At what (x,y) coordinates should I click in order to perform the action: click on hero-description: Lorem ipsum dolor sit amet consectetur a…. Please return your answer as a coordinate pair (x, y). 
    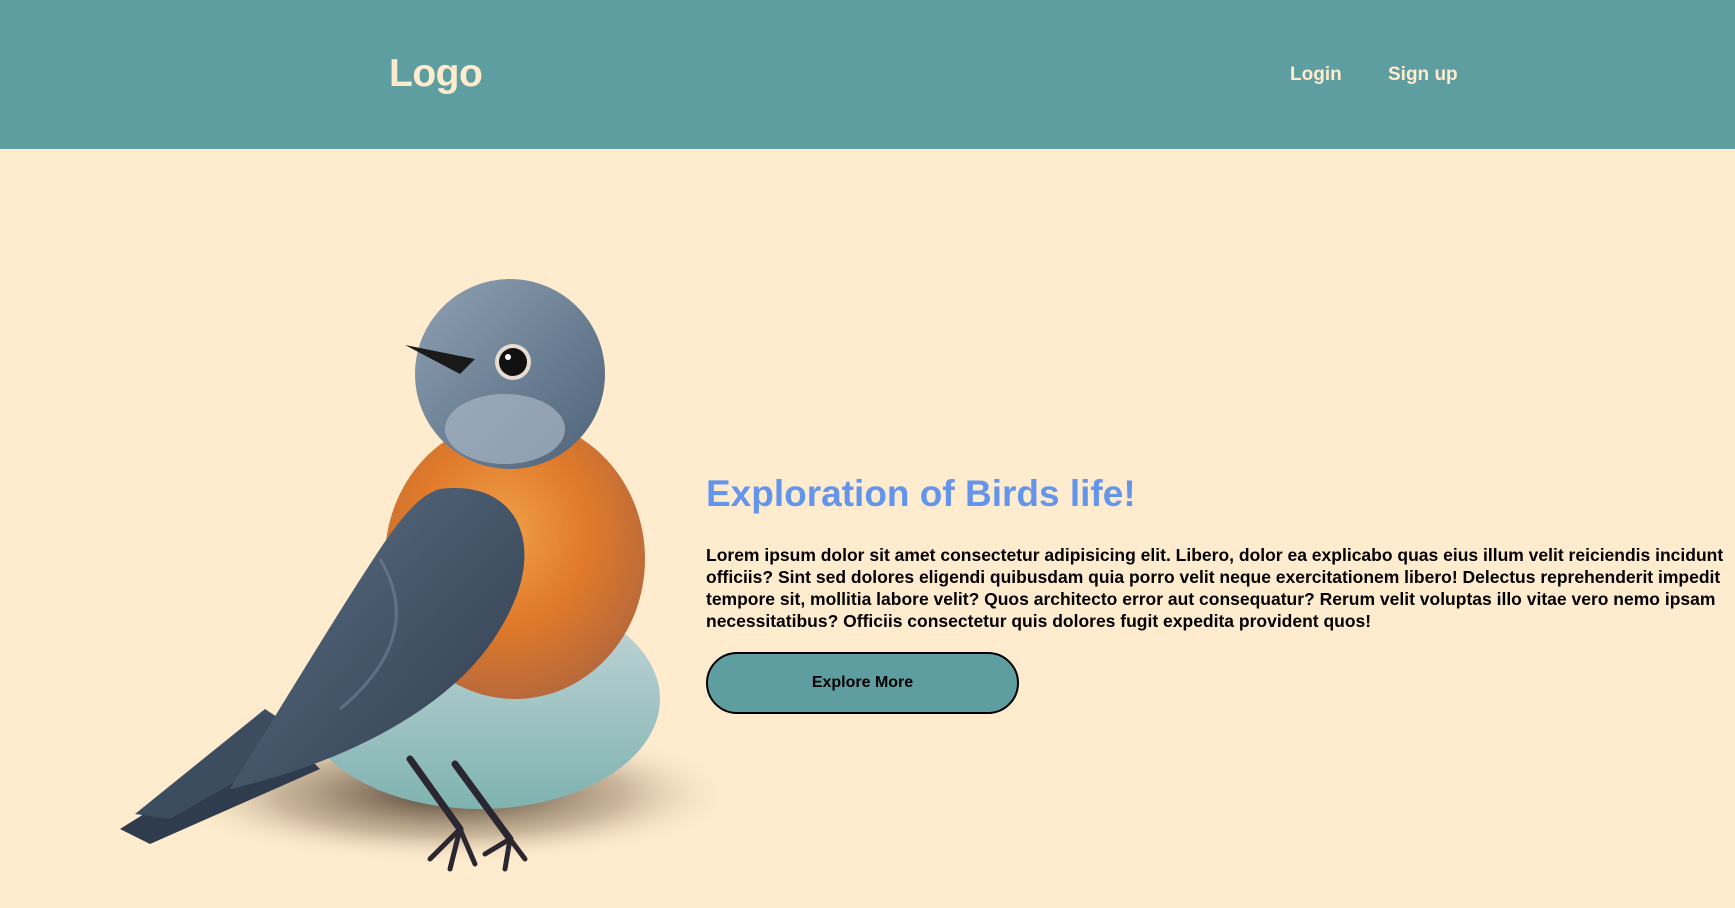
    Looking at the image, I should click on (1215, 588).